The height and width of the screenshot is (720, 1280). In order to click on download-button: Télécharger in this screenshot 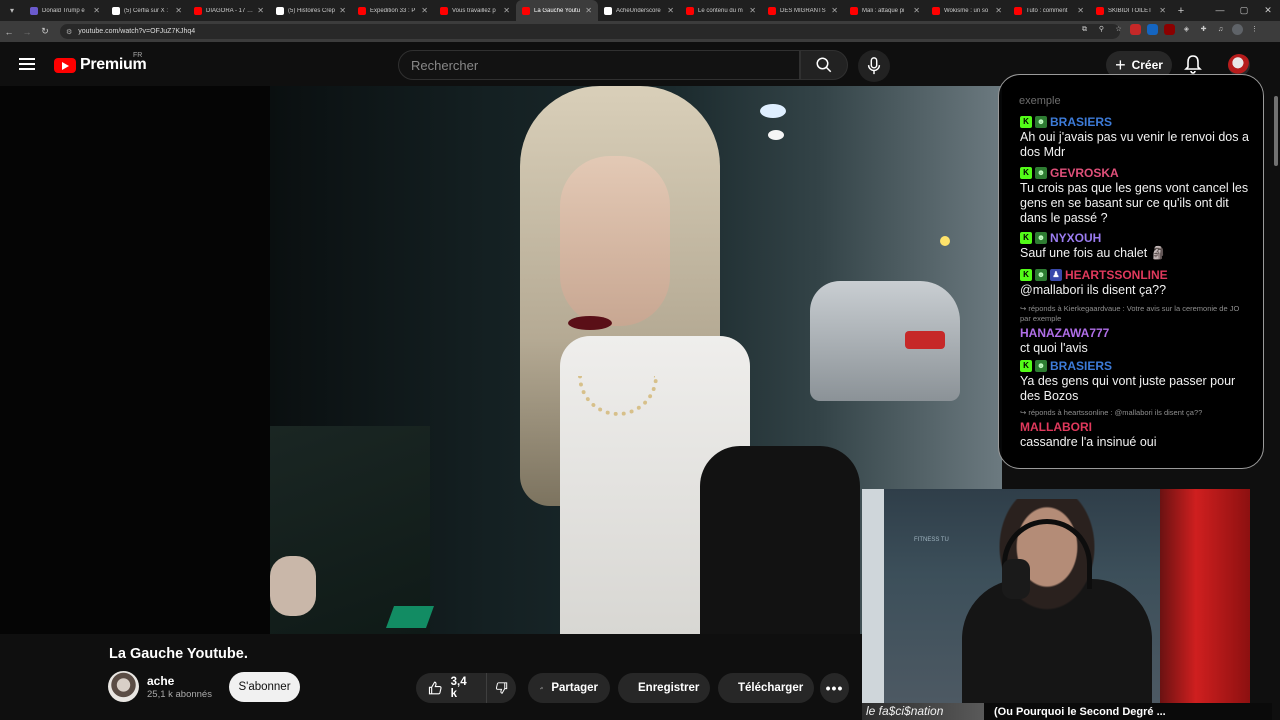, I will do `click(766, 688)`.